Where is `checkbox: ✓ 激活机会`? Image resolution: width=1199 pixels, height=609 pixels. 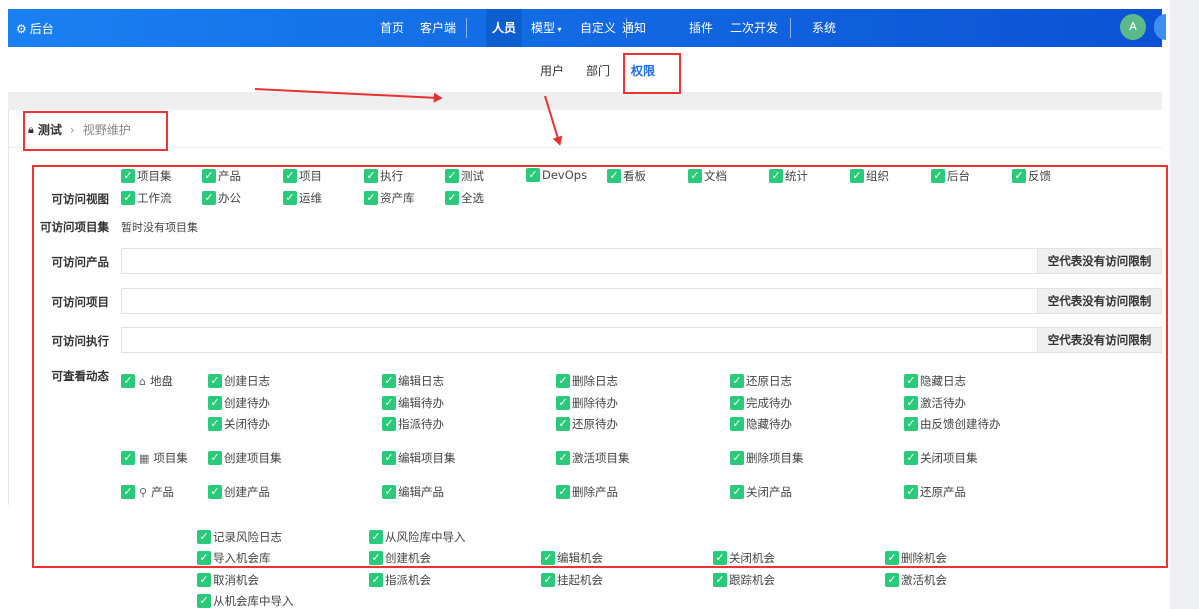
checkbox: ✓ 激活机会 is located at coordinates (916, 580).